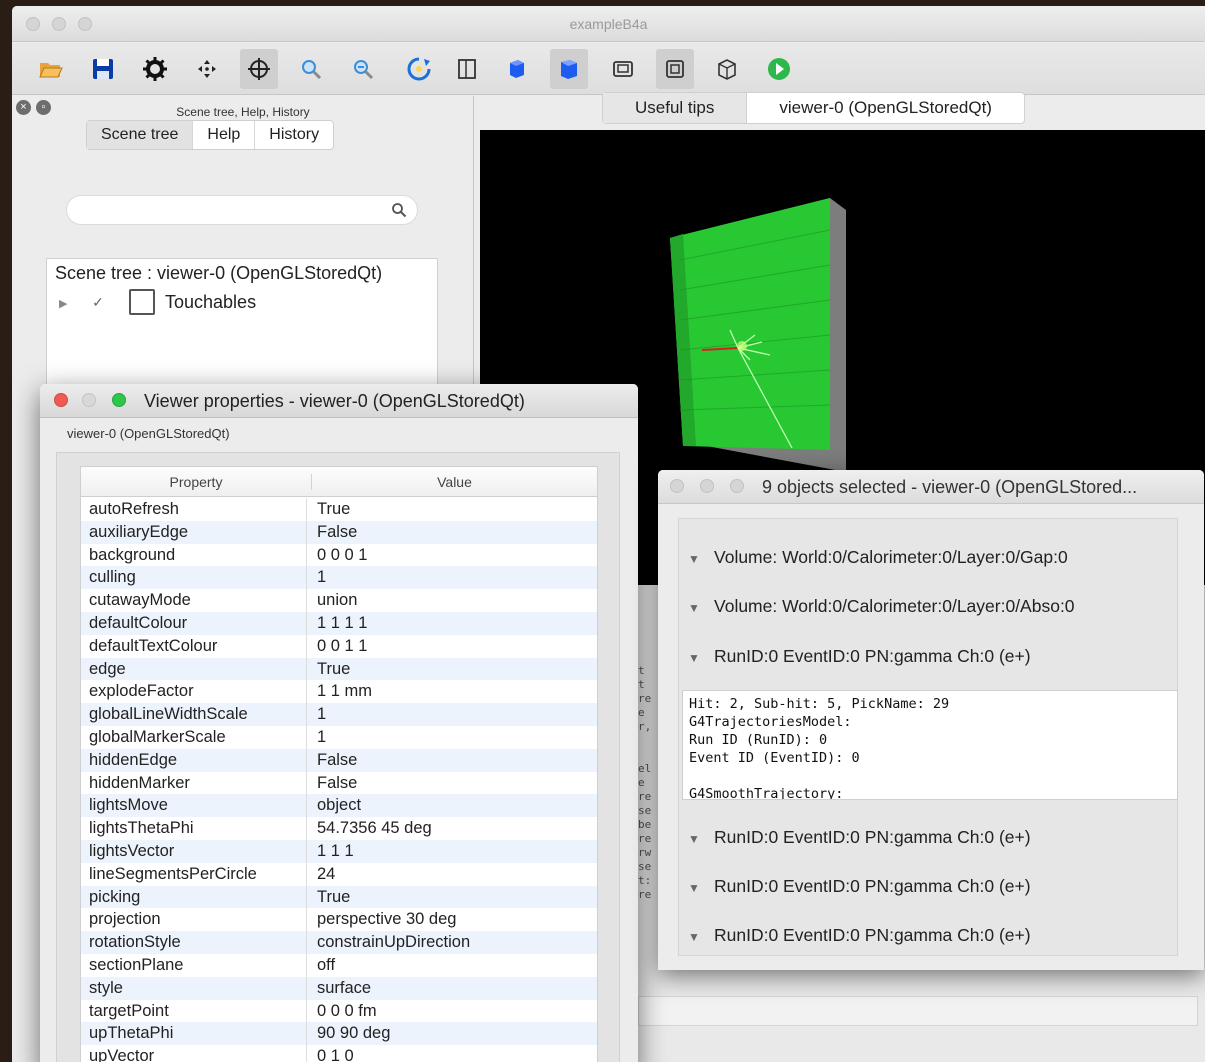 Image resolution: width=1205 pixels, height=1062 pixels. What do you see at coordinates (454, 482) in the screenshot?
I see `column-header-value: Value` at bounding box center [454, 482].